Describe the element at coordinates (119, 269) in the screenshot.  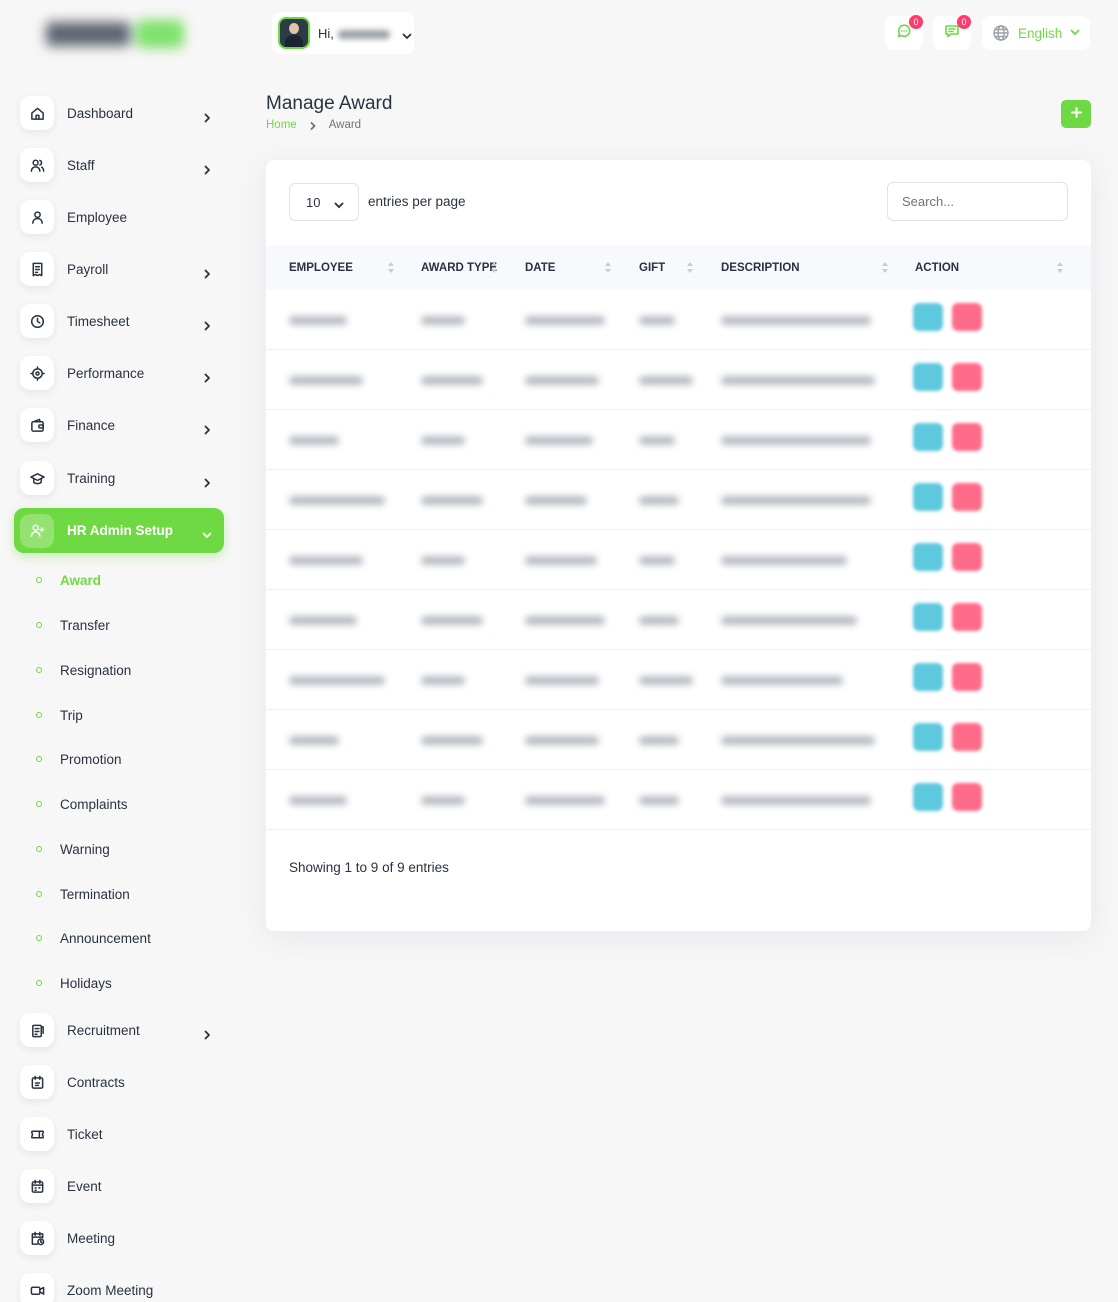
I see `sidebar-item-payroll: Payroll` at that location.